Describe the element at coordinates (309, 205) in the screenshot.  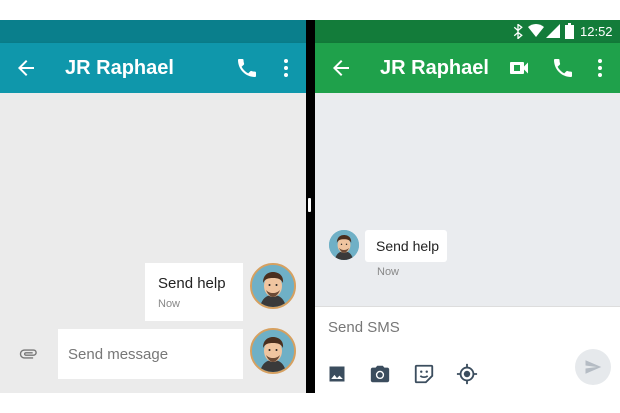
I see `divider-handle` at that location.